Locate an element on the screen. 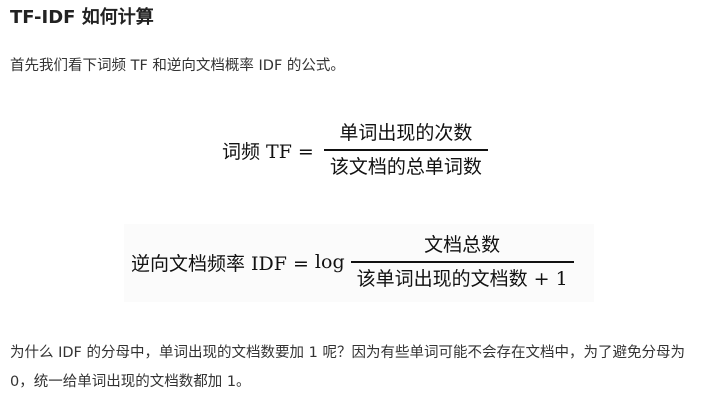 The width and height of the screenshot is (709, 400). idf-denominator: 该单词出现的文档数 + 1 is located at coordinates (462, 278).